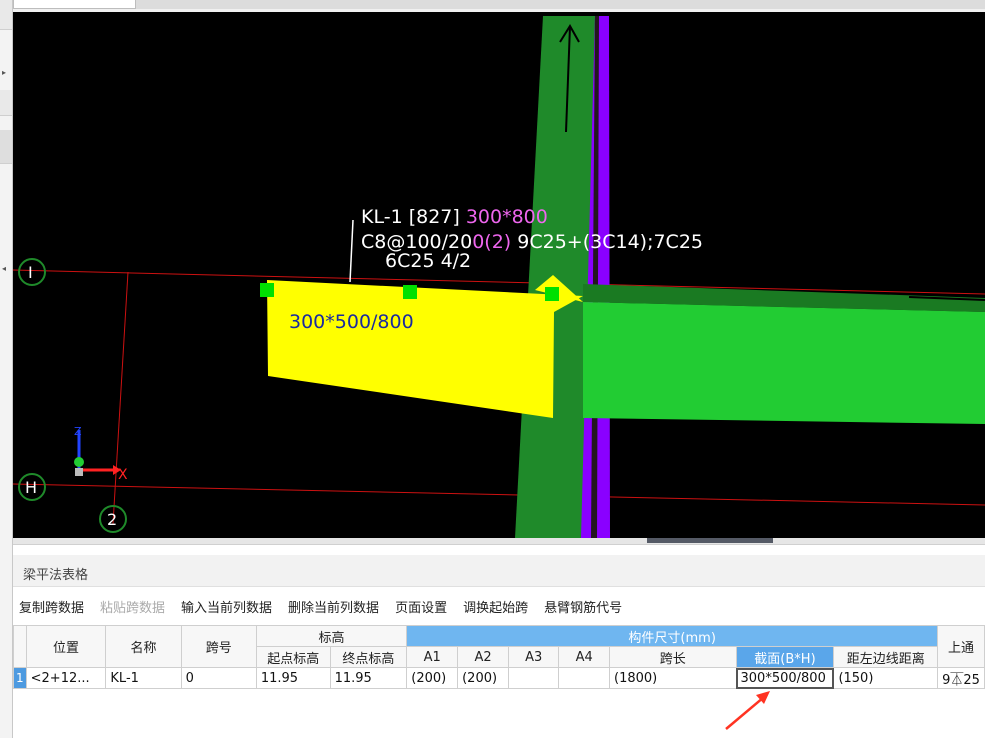 The image size is (985, 738). I want to click on header-end-elevation: 终点标高, so click(368, 657).